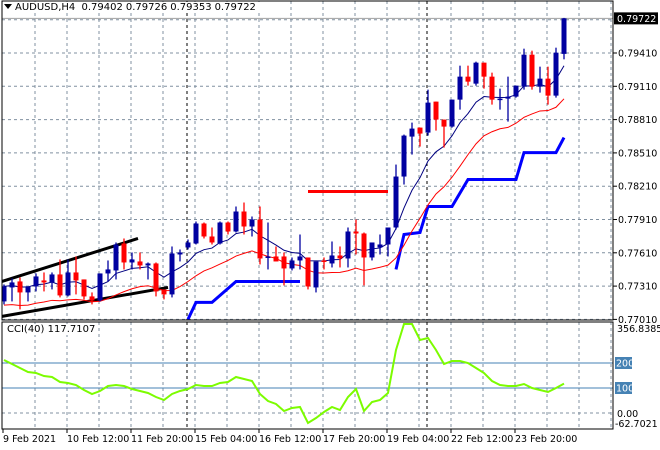 The width and height of the screenshot is (660, 450). Describe the element at coordinates (636, 424) in the screenshot. I see `cci-min-label: -62.7021` at that location.